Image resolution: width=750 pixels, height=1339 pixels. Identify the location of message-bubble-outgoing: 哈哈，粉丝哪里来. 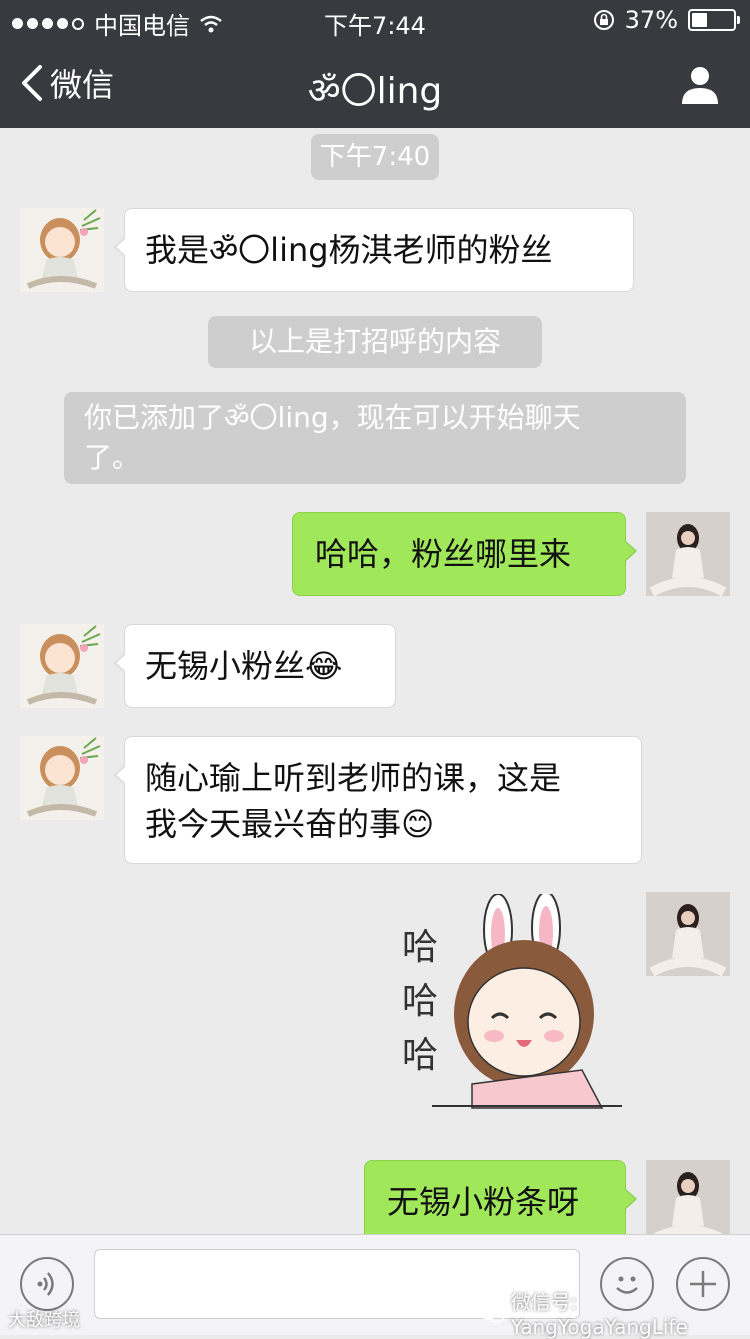
(464, 554).